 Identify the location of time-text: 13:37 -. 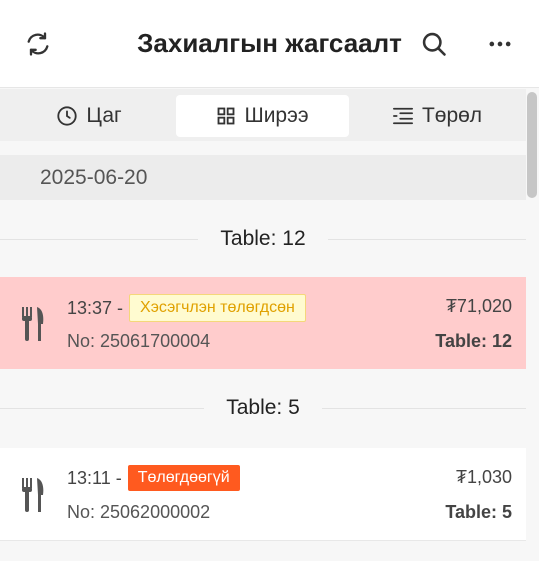
(95, 307).